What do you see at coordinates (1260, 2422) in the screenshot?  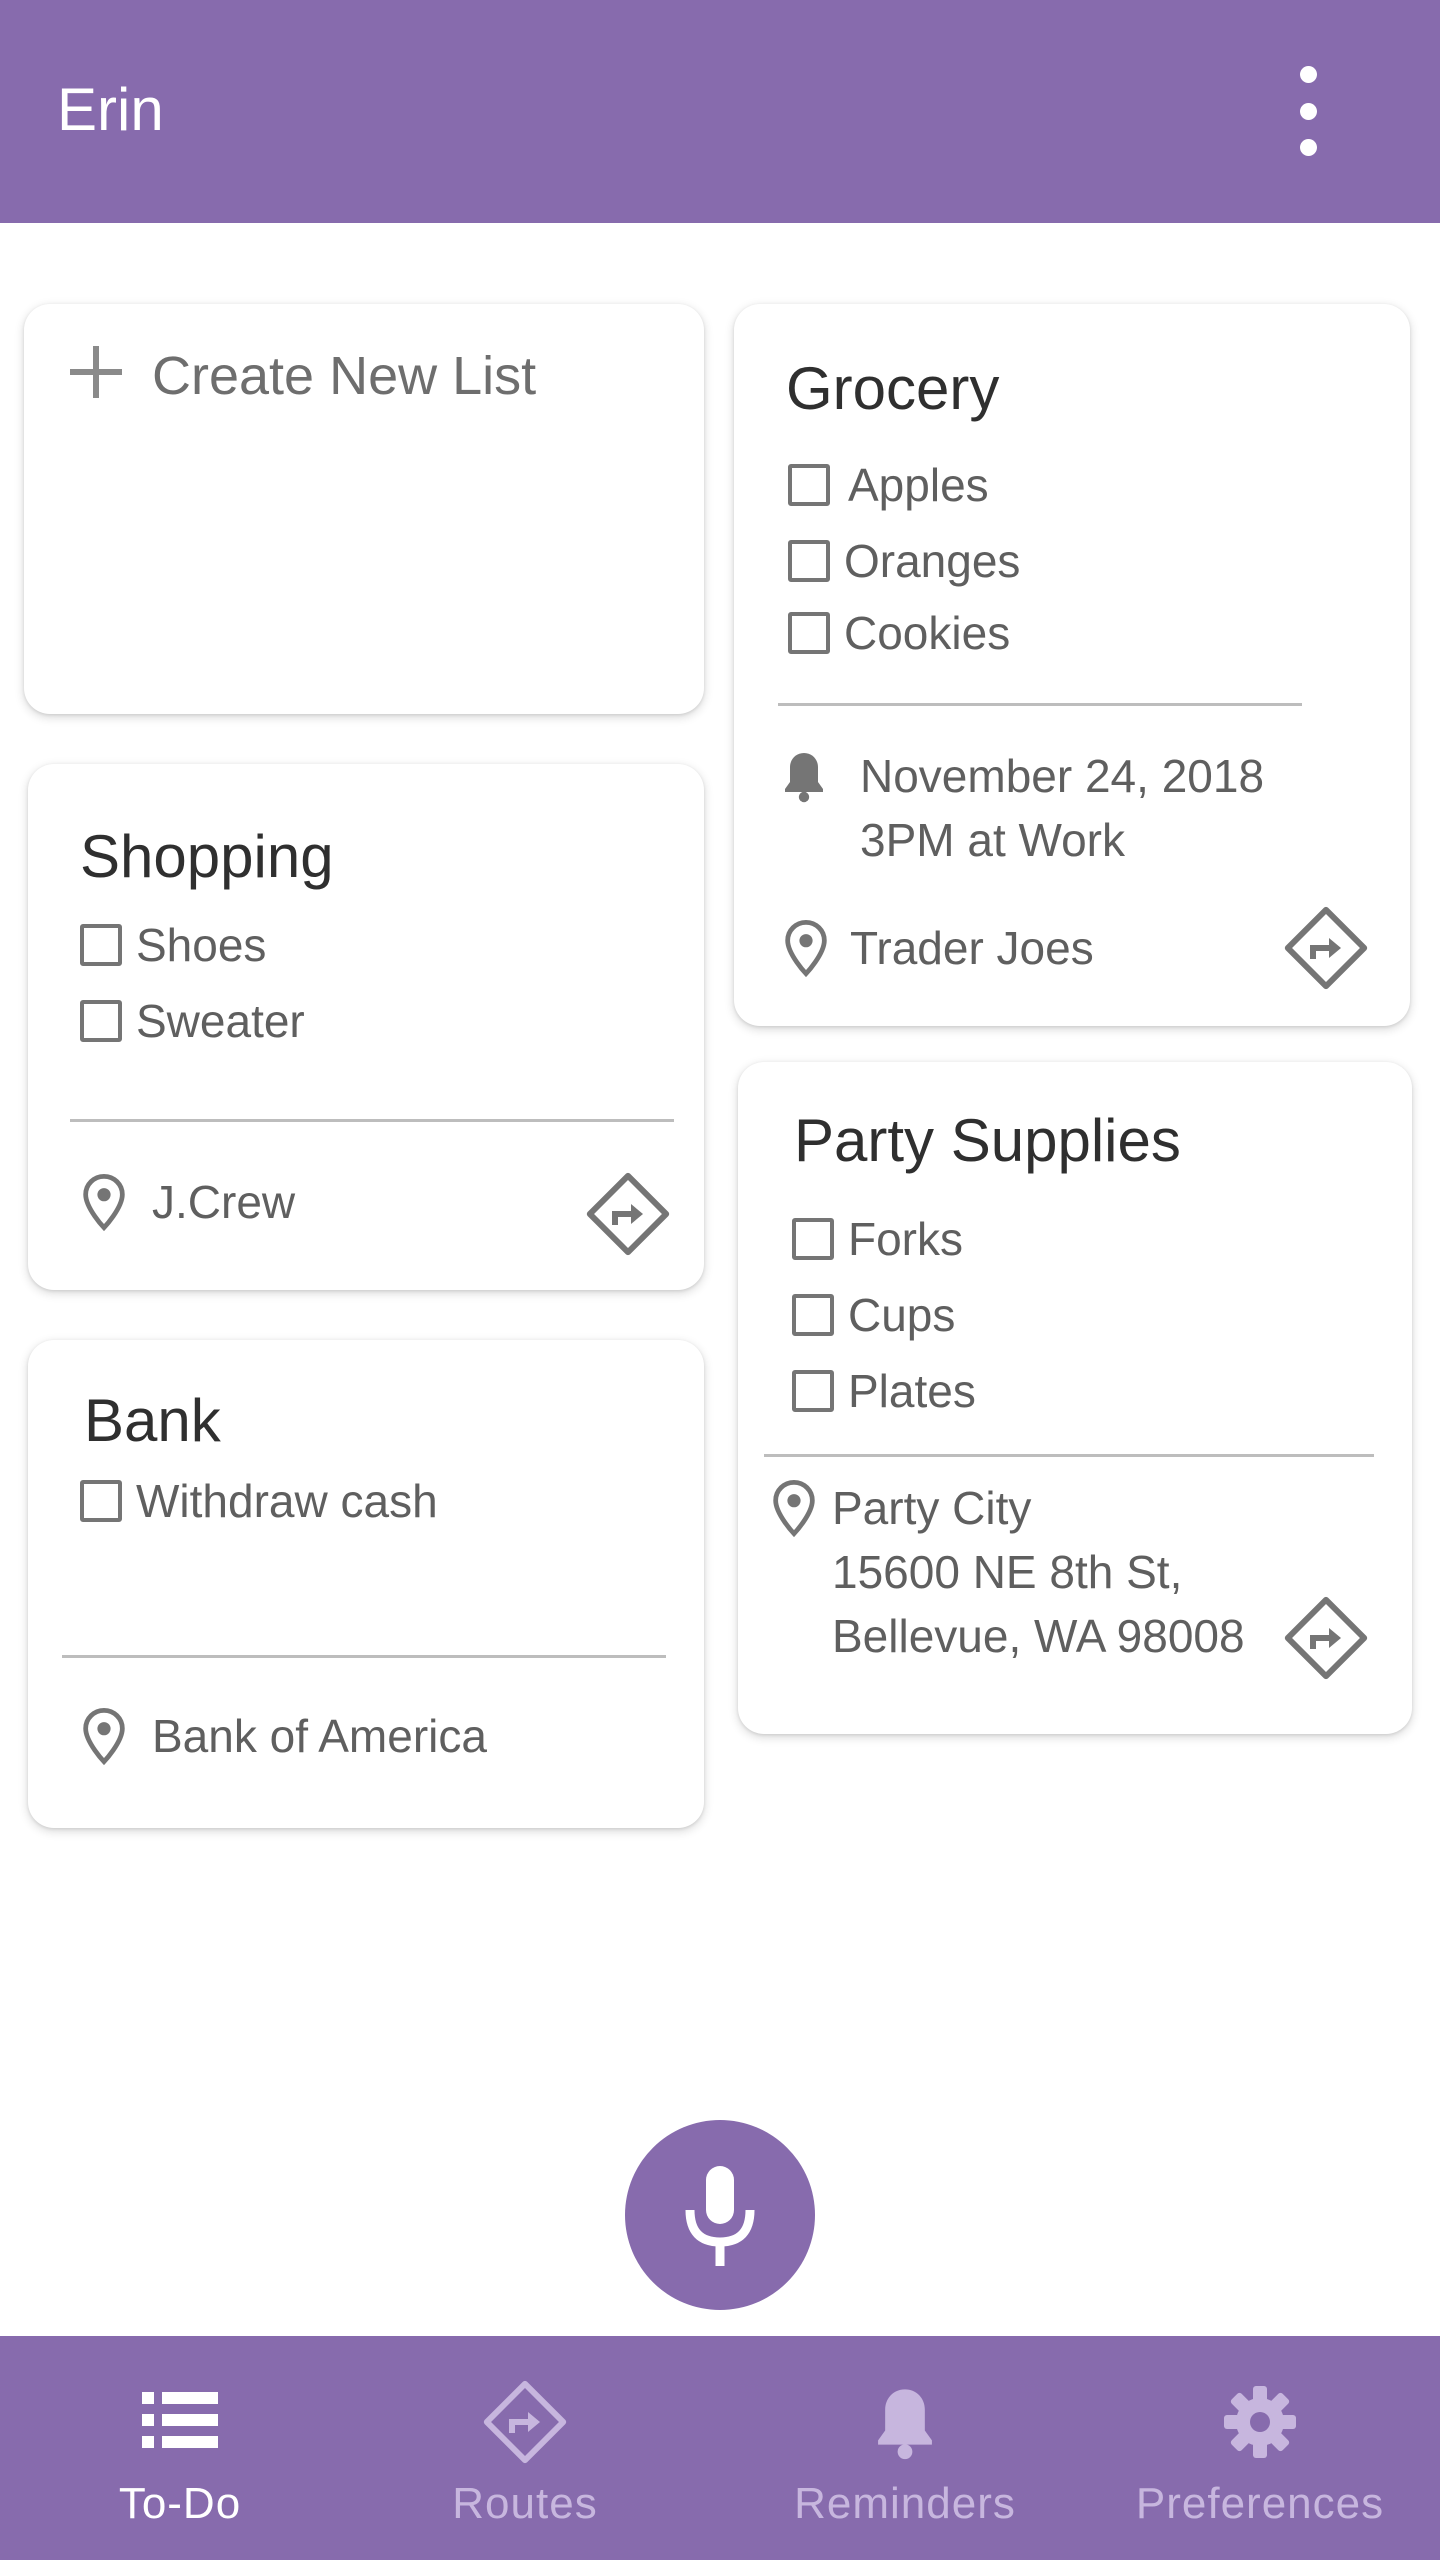 I see `gear-icon` at bounding box center [1260, 2422].